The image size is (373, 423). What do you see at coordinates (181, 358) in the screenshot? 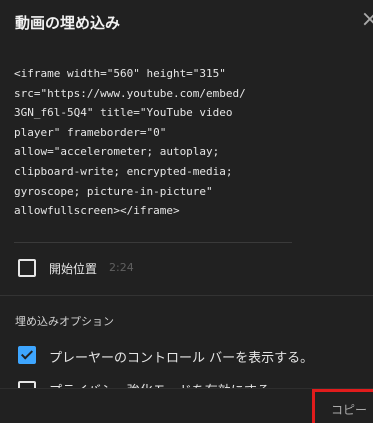
I see `show-controls-label: プレーヤーのコントロール バーを表示する。` at bounding box center [181, 358].